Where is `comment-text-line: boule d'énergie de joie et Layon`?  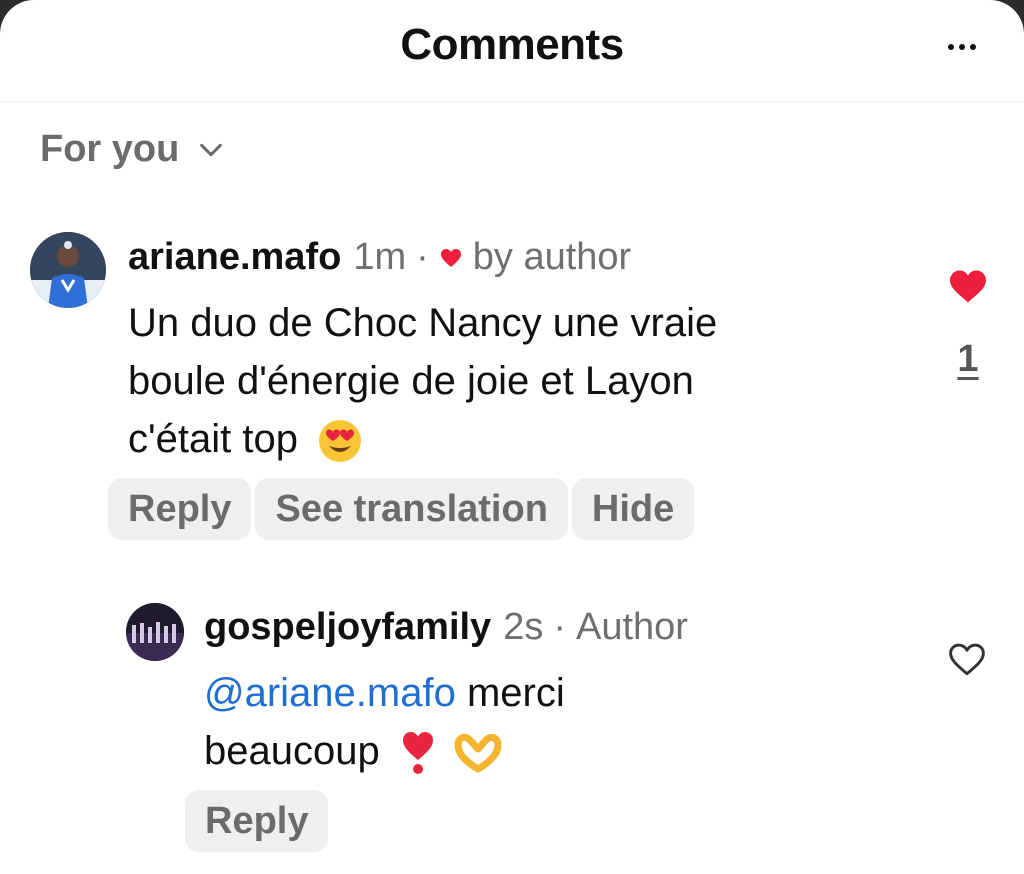 comment-text-line: boule d'énergie de joie et Layon is located at coordinates (411, 381).